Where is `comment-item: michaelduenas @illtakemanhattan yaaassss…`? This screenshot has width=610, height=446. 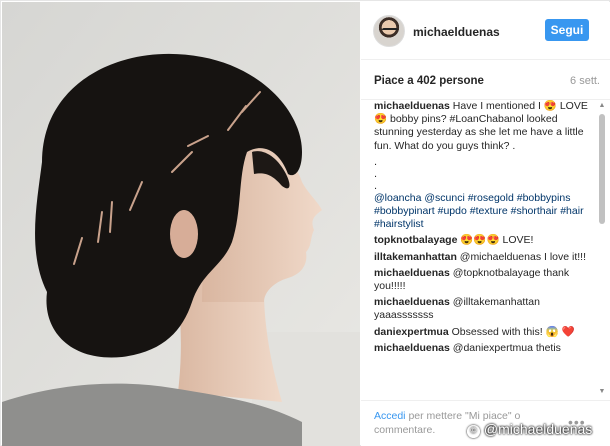
comment-item: michaelduenas @illtakemanhattan yaaassss… is located at coordinates (485, 309).